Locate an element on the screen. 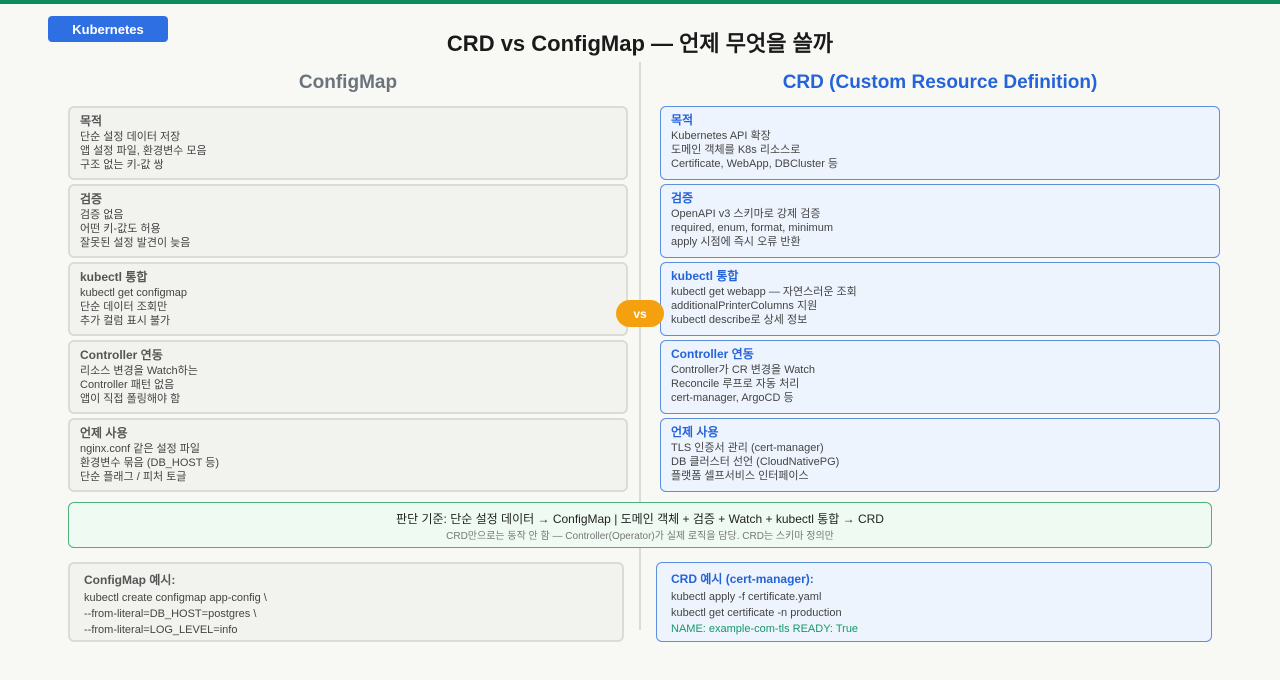 This screenshot has height=680, width=1280. example-title: ConfigMap 예시: is located at coordinates (130, 580).